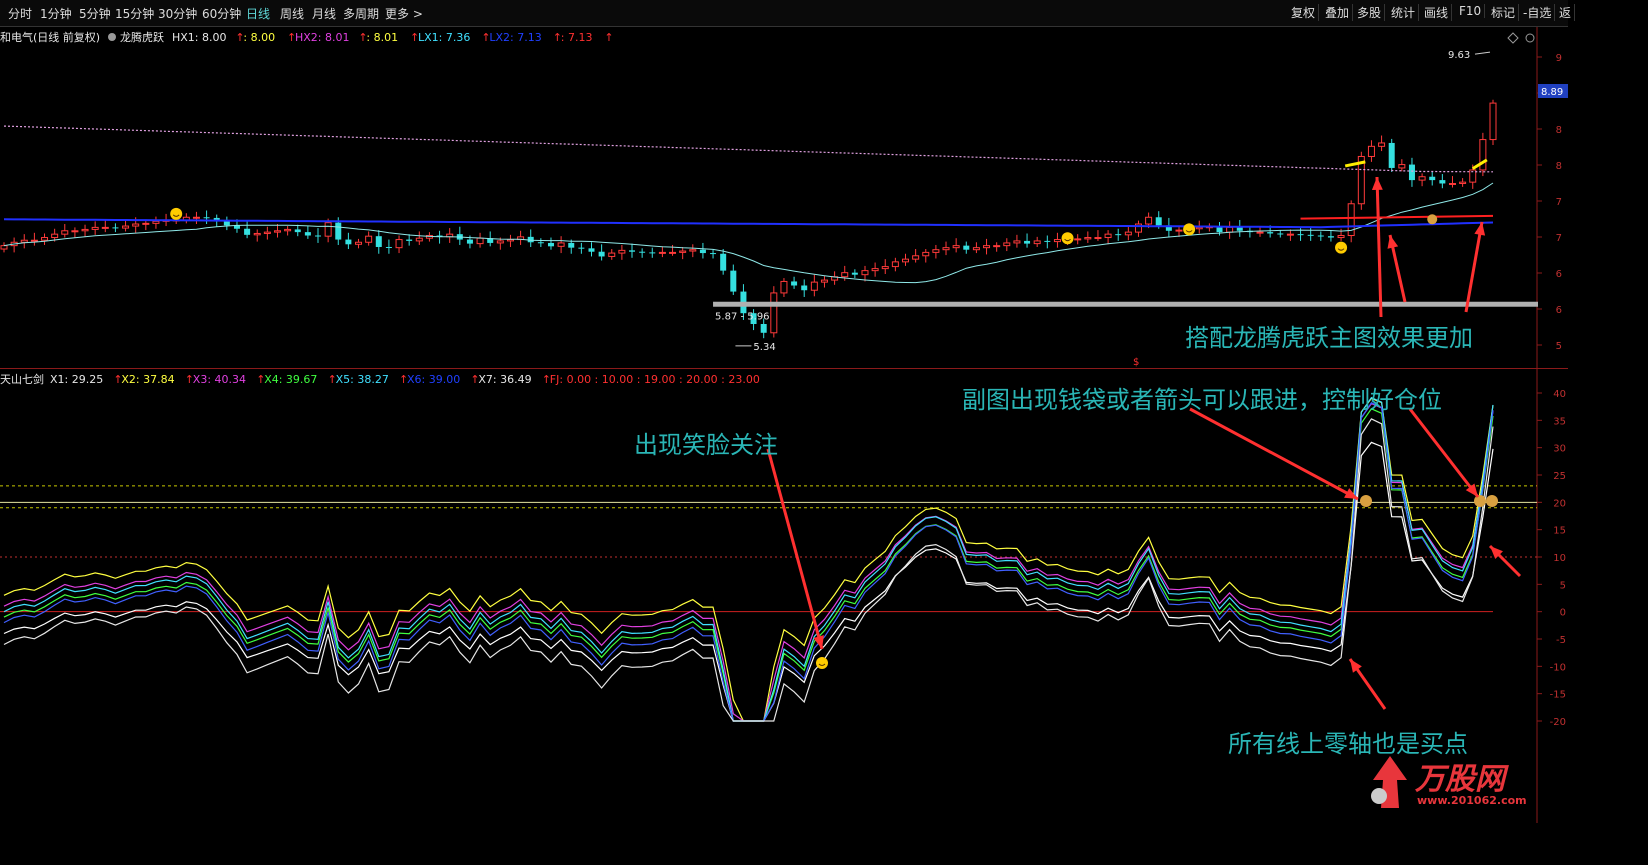 The width and height of the screenshot is (1648, 865). What do you see at coordinates (1566, 12) in the screenshot?
I see `back-button: 返` at bounding box center [1566, 12].